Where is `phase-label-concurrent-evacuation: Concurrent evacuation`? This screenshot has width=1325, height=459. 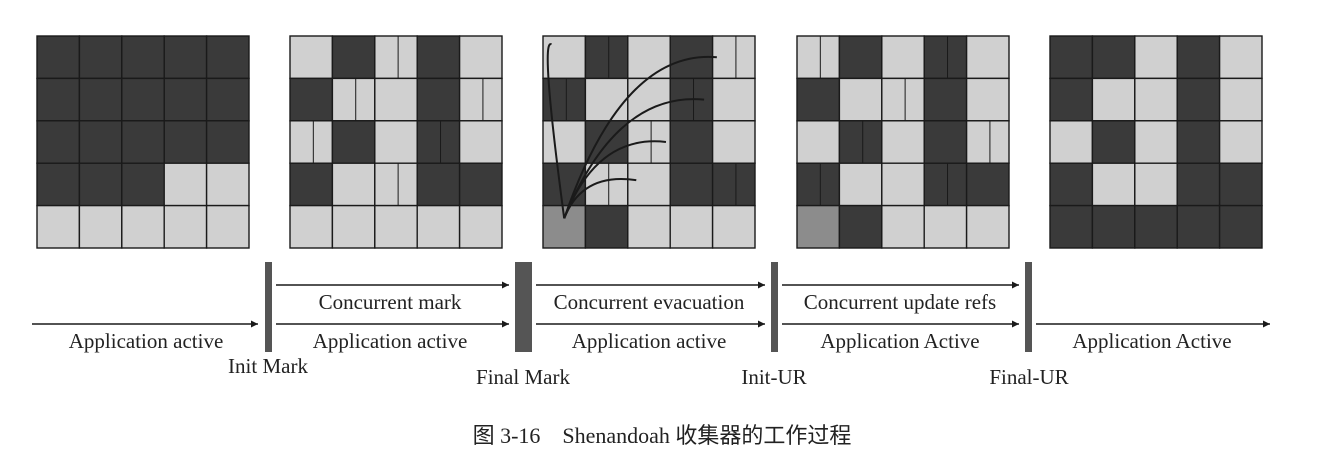 phase-label-concurrent-evacuation: Concurrent evacuation is located at coordinates (649, 302).